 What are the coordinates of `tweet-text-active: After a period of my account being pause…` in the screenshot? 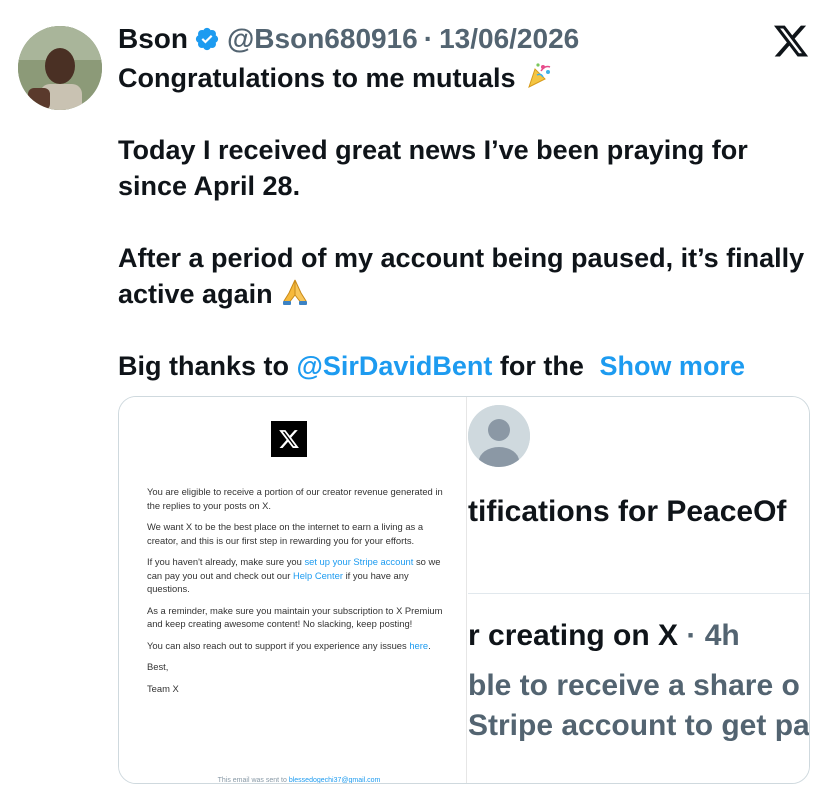 It's located at (461, 276).